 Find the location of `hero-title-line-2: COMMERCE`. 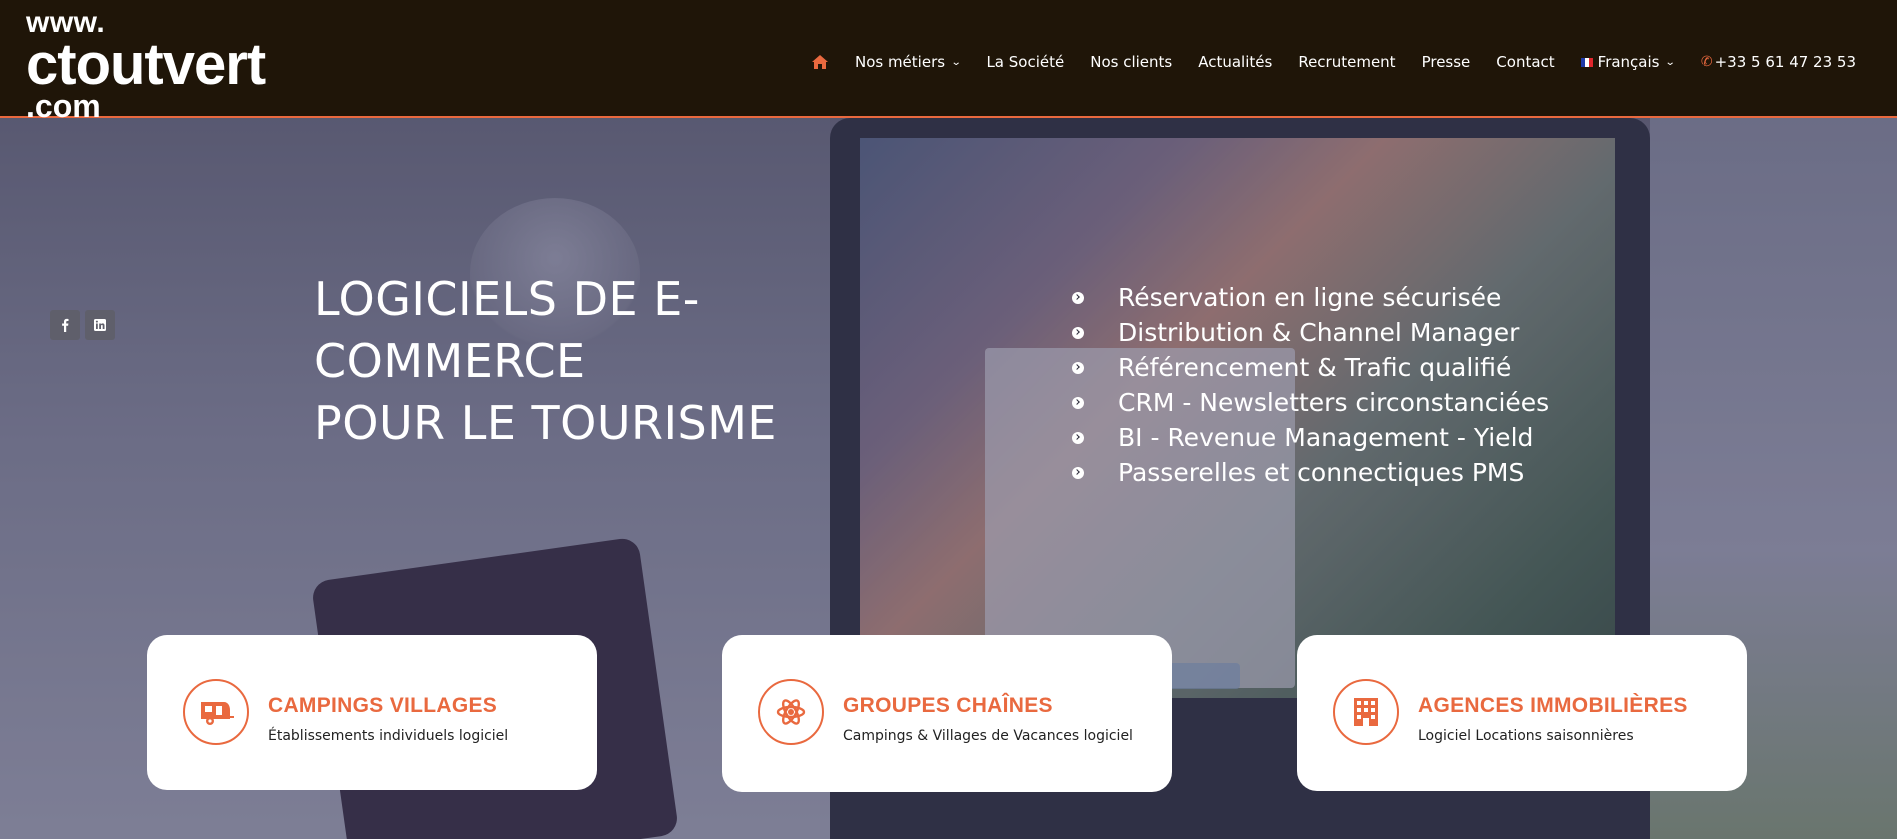

hero-title-line-2: COMMERCE is located at coordinates (450, 361).